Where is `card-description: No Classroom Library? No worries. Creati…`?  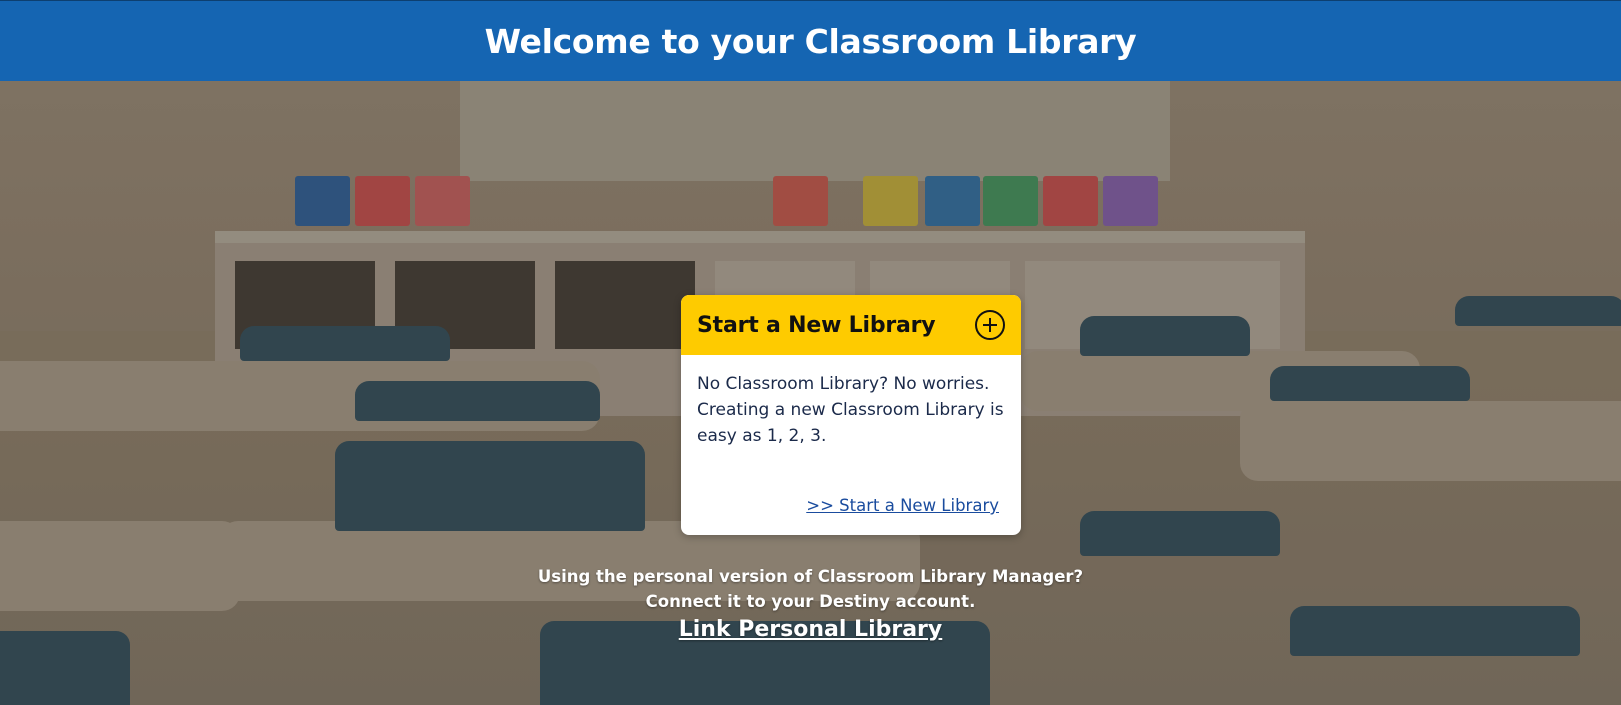 card-description: No Classroom Library? No worries. Creati… is located at coordinates (850, 410).